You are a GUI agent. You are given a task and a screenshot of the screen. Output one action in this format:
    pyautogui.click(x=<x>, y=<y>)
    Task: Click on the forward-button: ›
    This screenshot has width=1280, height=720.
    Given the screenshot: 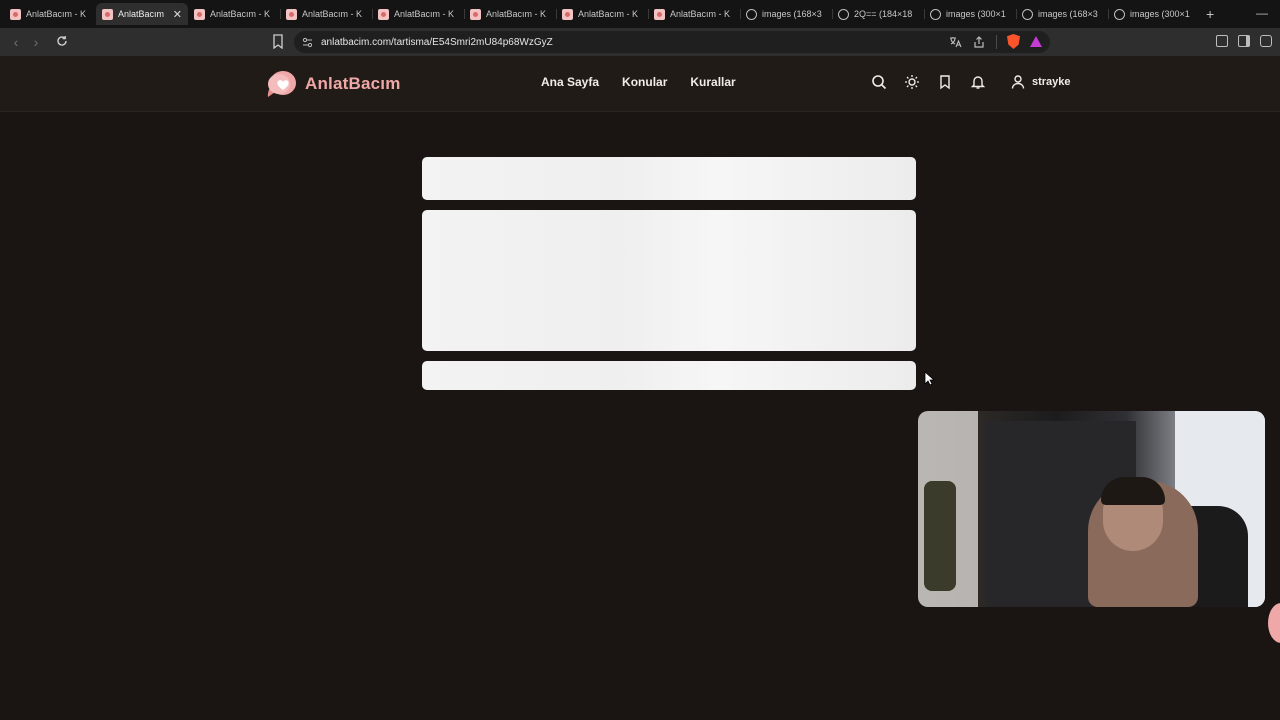 What is the action you would take?
    pyautogui.click(x=36, y=42)
    